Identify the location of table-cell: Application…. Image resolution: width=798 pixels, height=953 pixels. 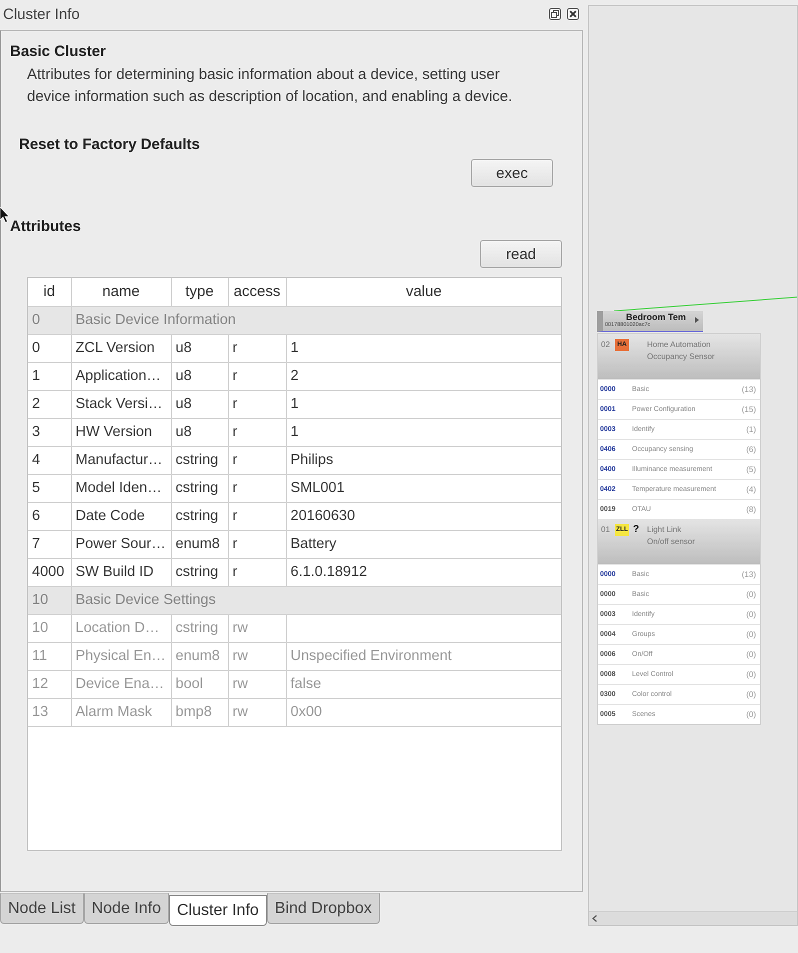
(121, 376).